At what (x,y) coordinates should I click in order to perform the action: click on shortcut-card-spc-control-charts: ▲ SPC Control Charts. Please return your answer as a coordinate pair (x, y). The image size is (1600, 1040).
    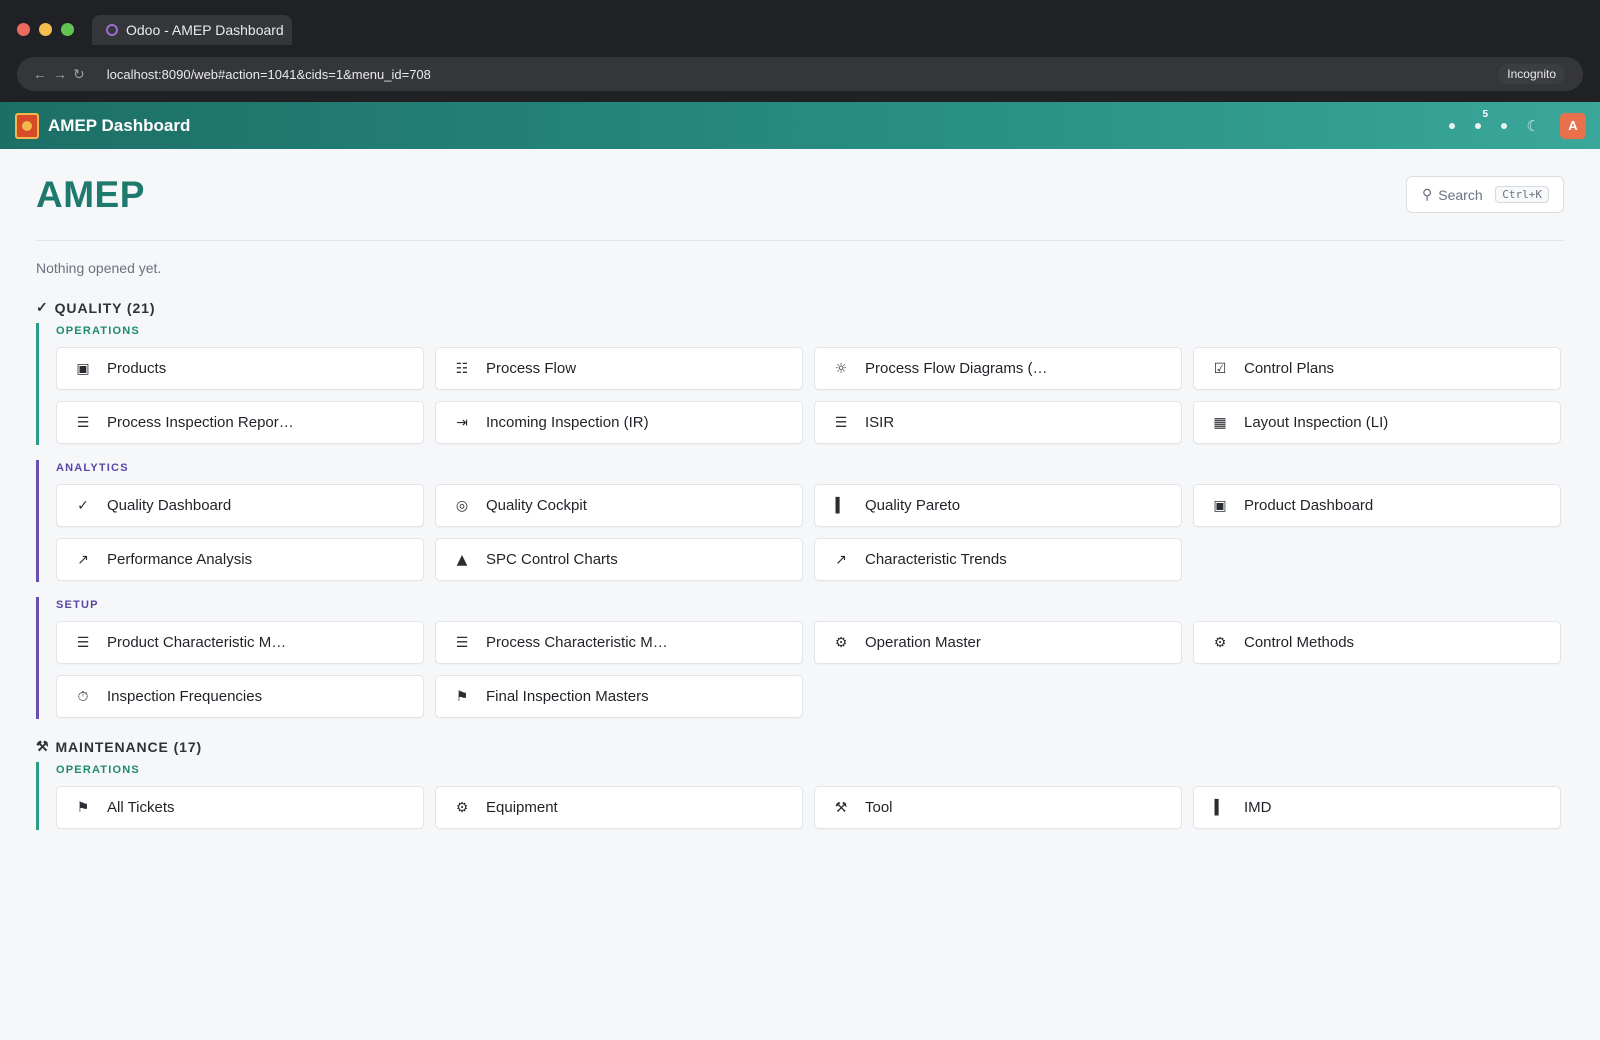
    Looking at the image, I should click on (619, 559).